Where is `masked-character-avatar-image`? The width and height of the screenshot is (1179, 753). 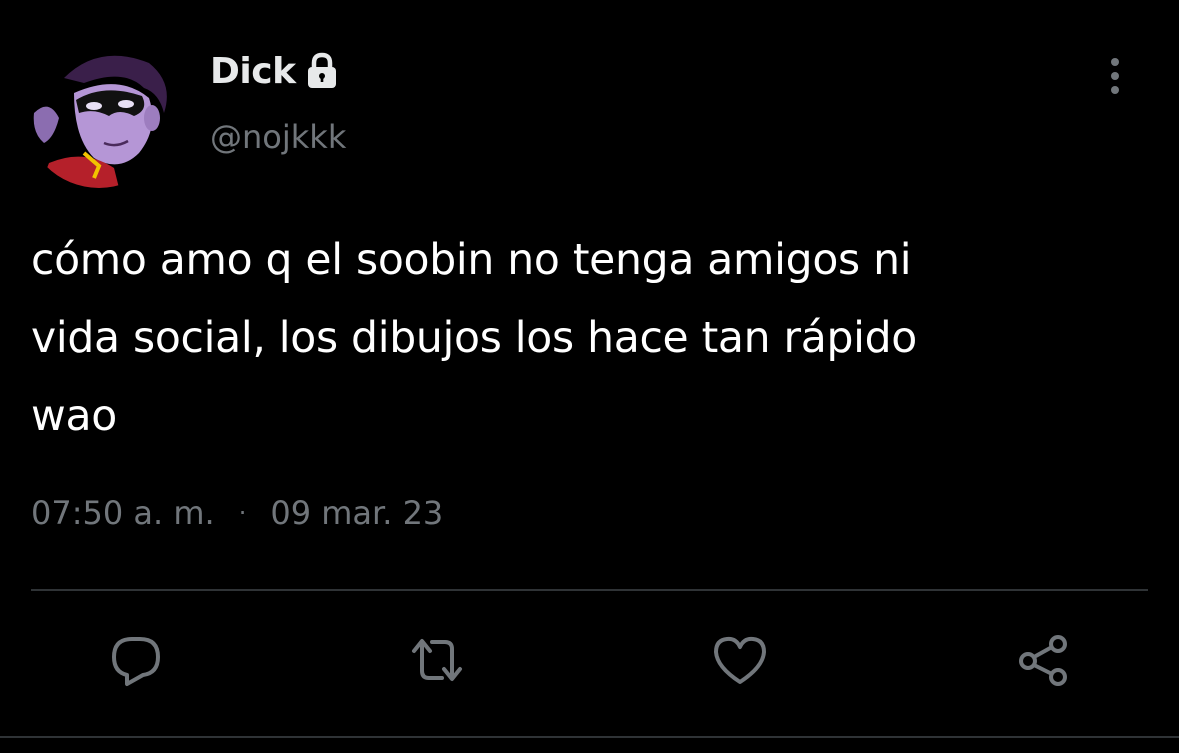 masked-character-avatar-image is located at coordinates (99, 113).